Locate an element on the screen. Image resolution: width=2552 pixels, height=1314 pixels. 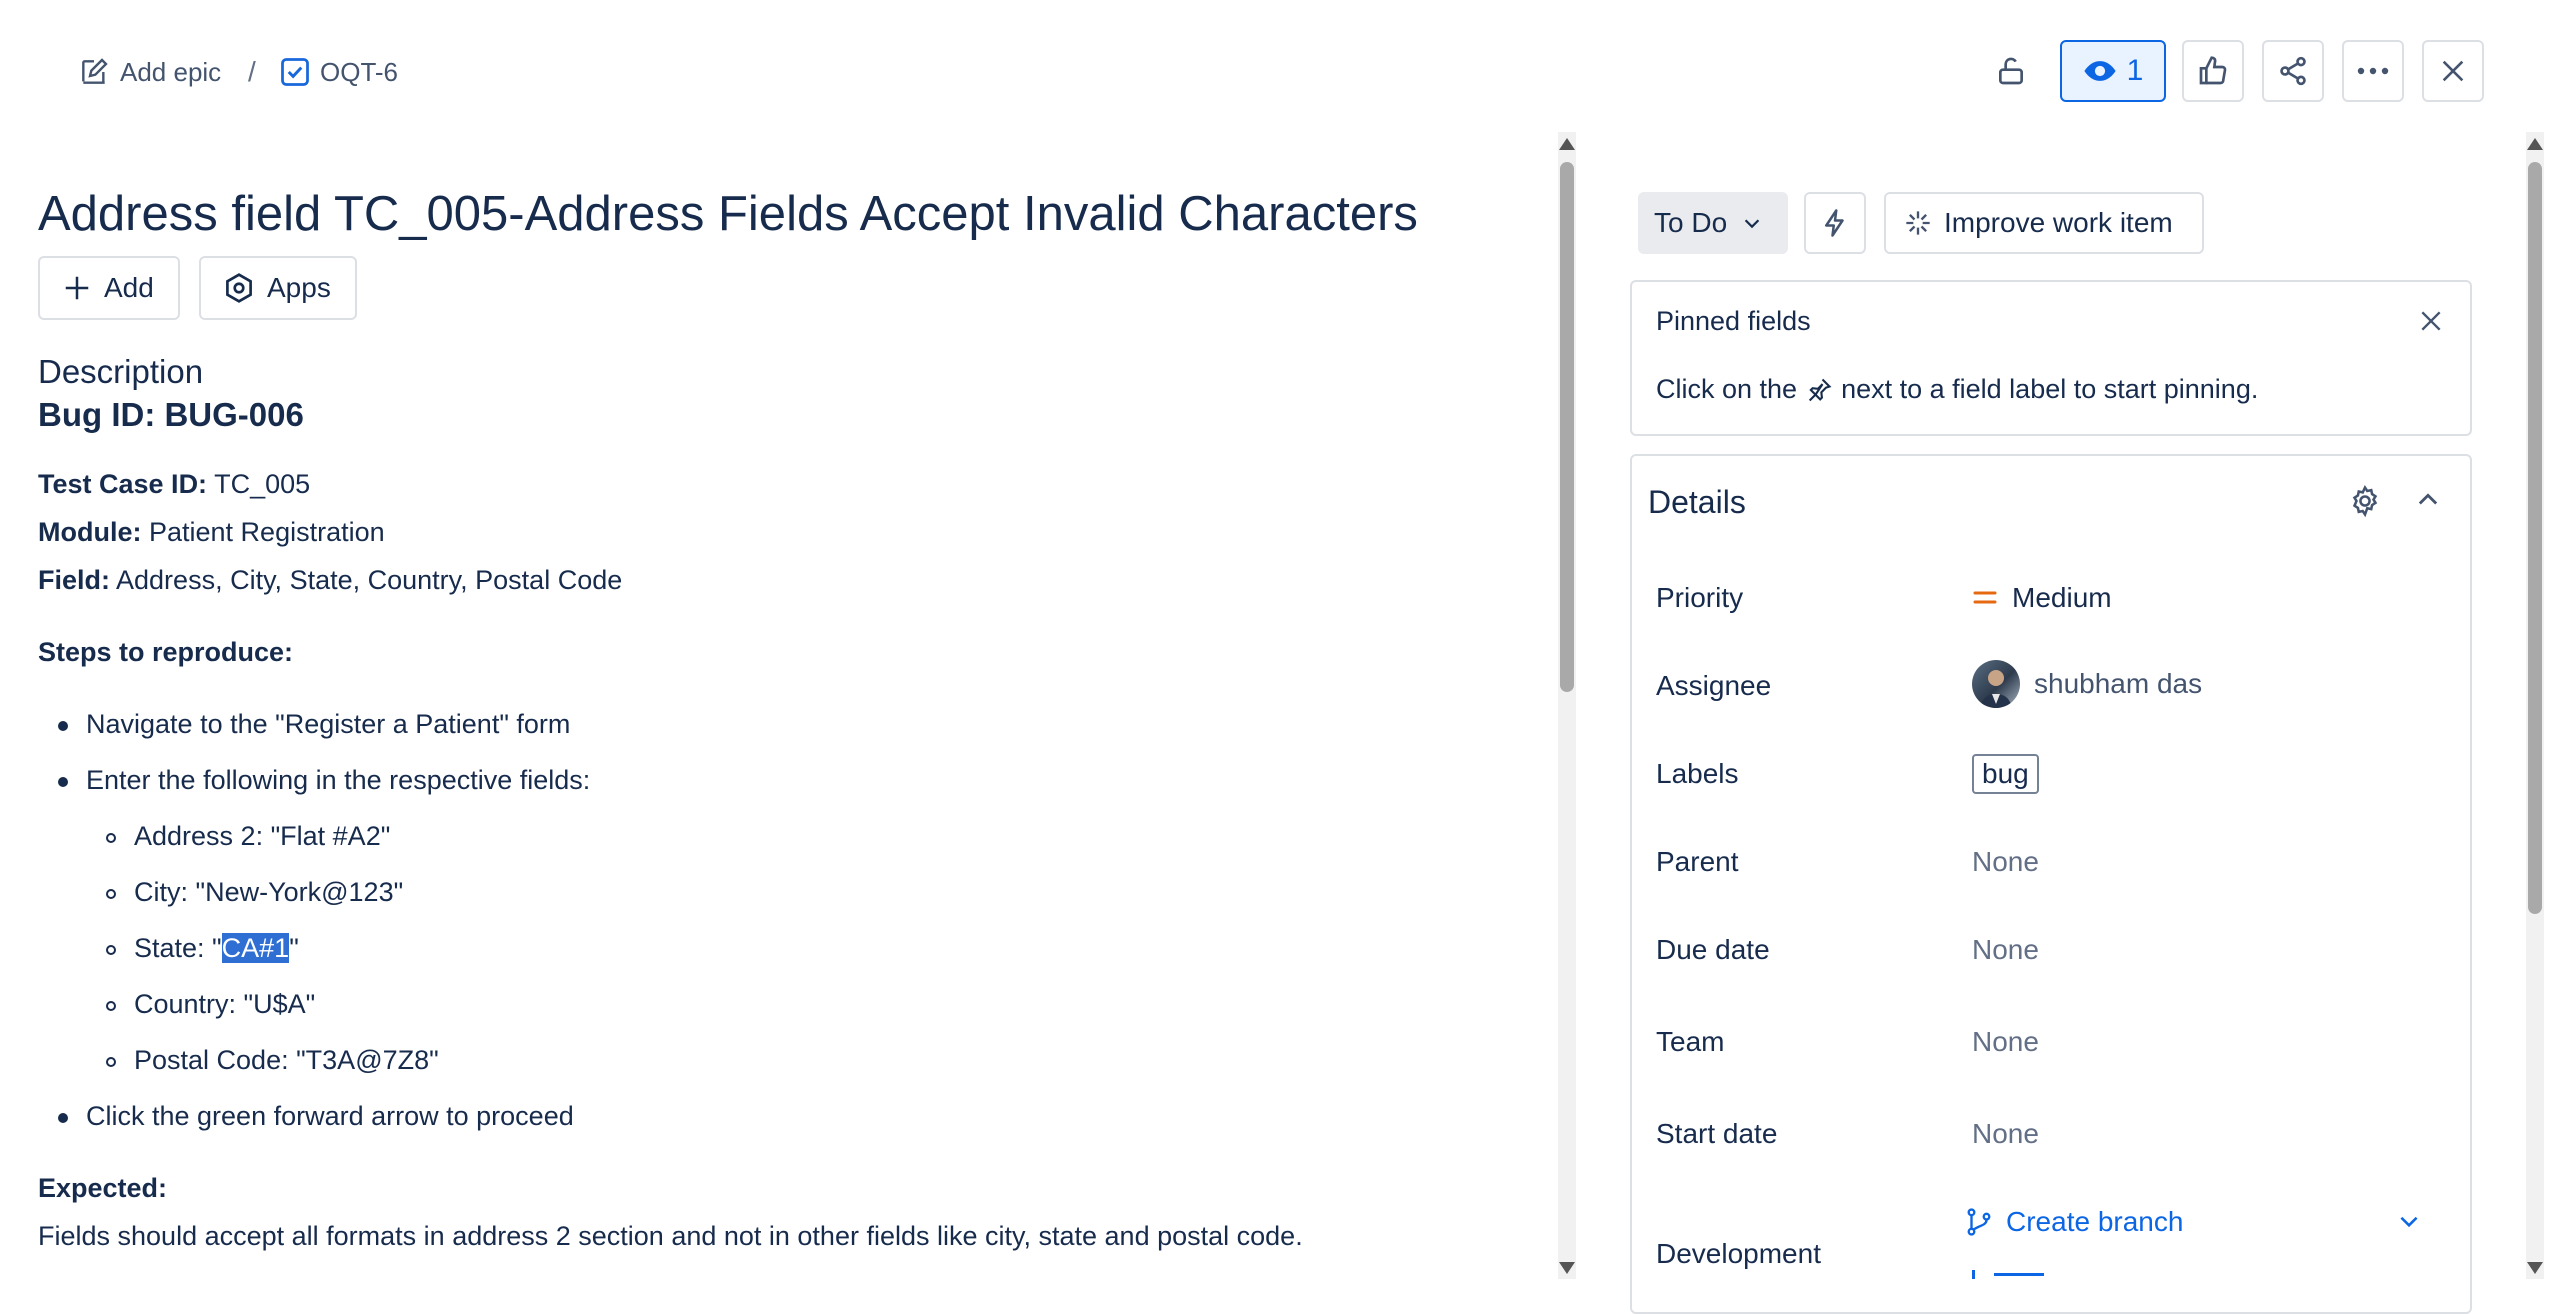
improve-work-item-button: Improve work item is located at coordinates (2044, 223).